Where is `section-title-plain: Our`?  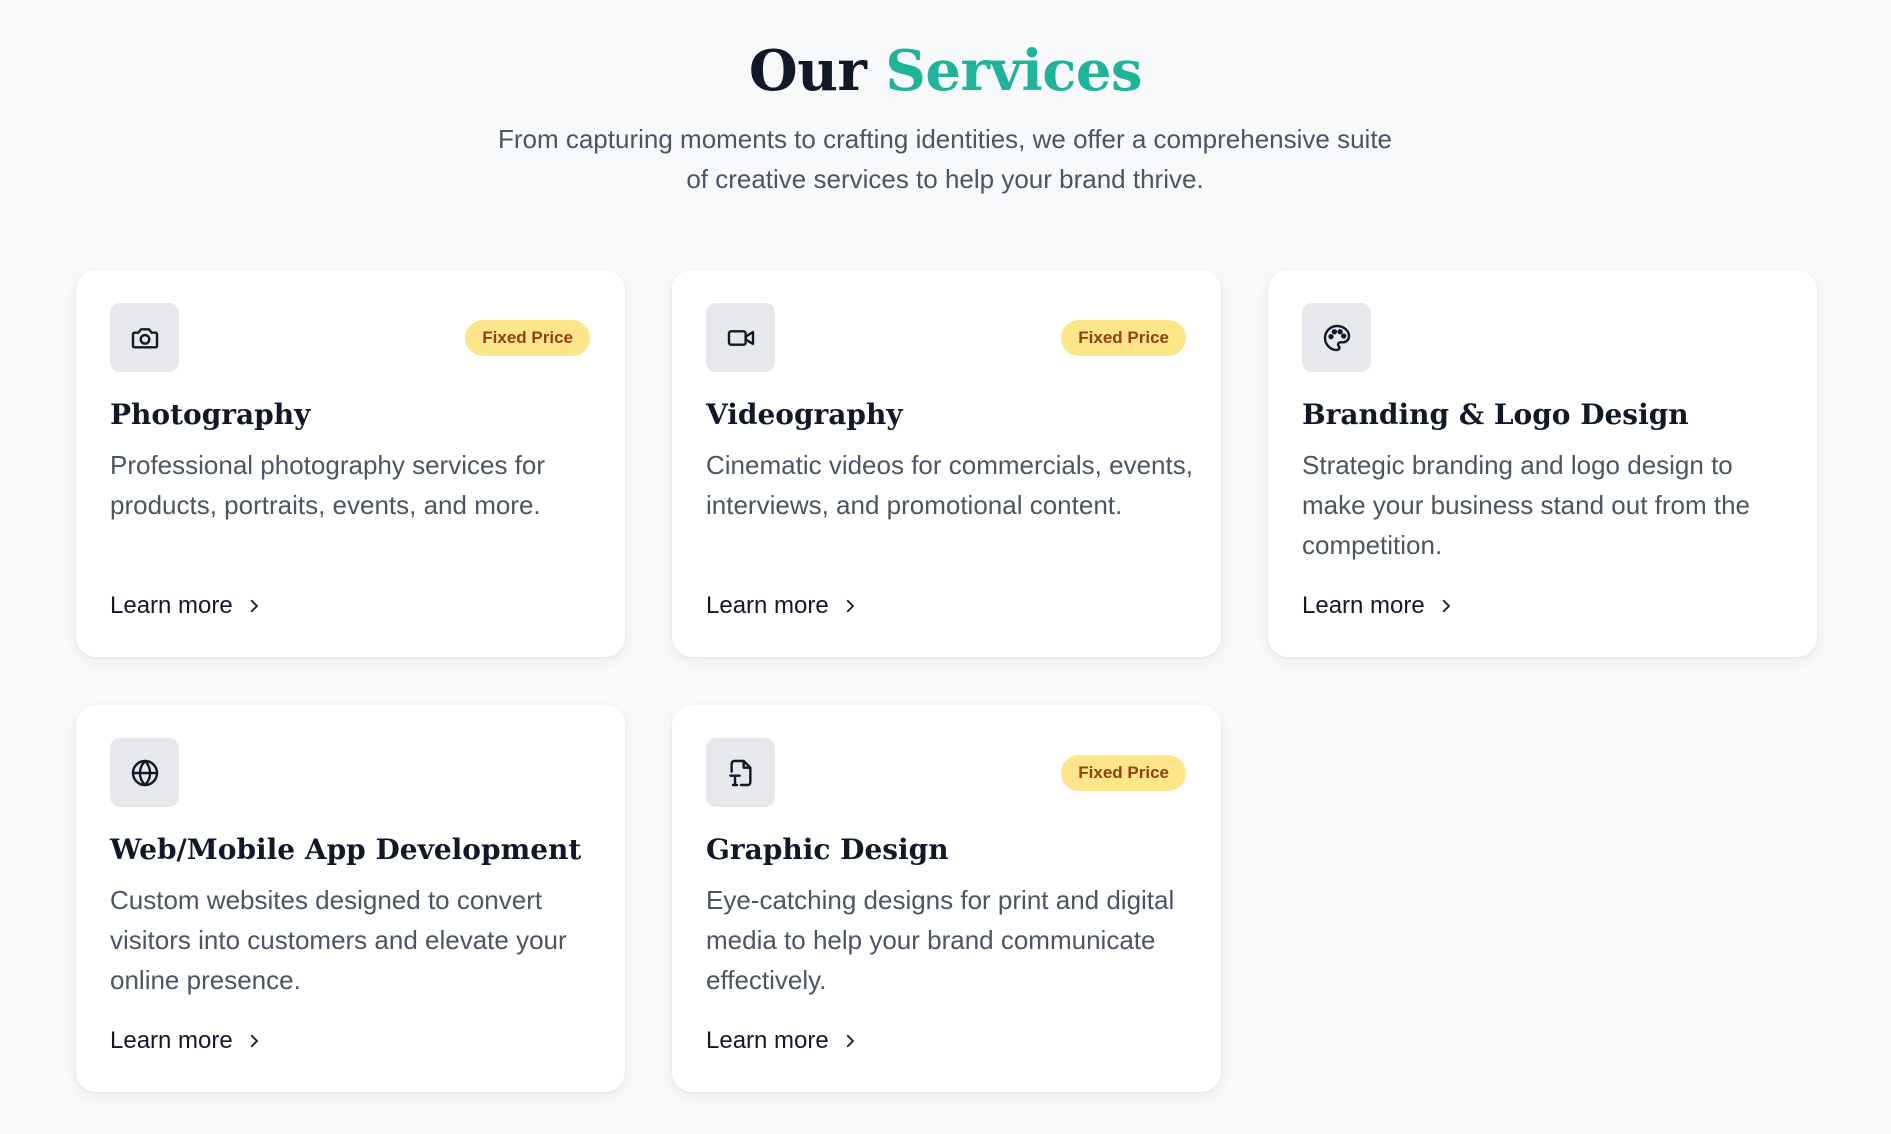
section-title-plain: Our is located at coordinates (807, 71).